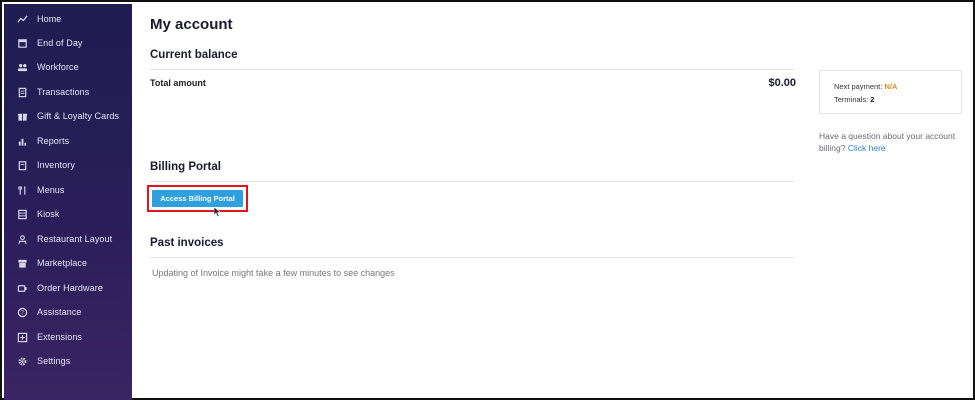 Image resolution: width=975 pixels, height=400 pixels. Describe the element at coordinates (62, 263) in the screenshot. I see `sidebar-item-label: Marketplace` at that location.